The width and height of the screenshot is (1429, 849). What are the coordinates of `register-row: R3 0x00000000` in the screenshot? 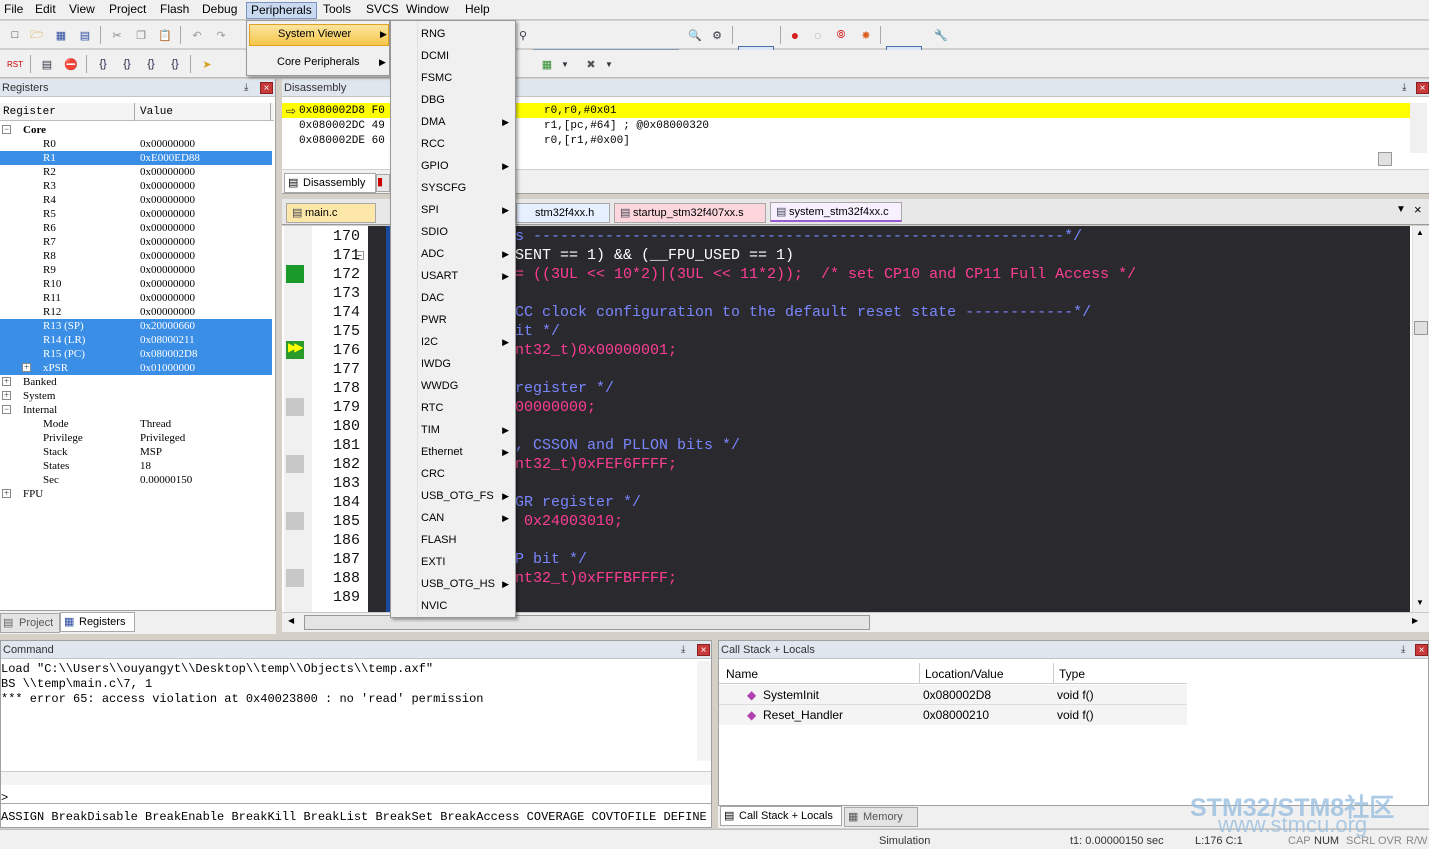 It's located at (136, 186).